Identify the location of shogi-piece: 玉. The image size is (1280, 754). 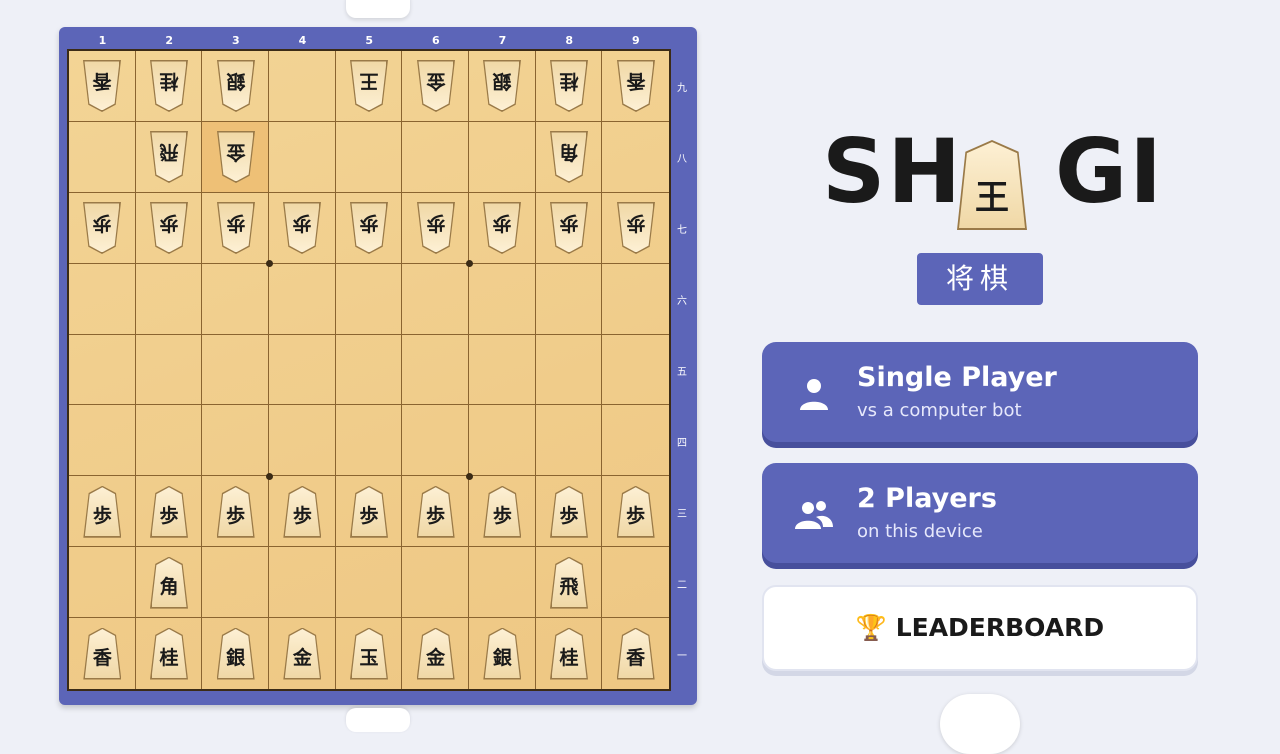
(369, 653).